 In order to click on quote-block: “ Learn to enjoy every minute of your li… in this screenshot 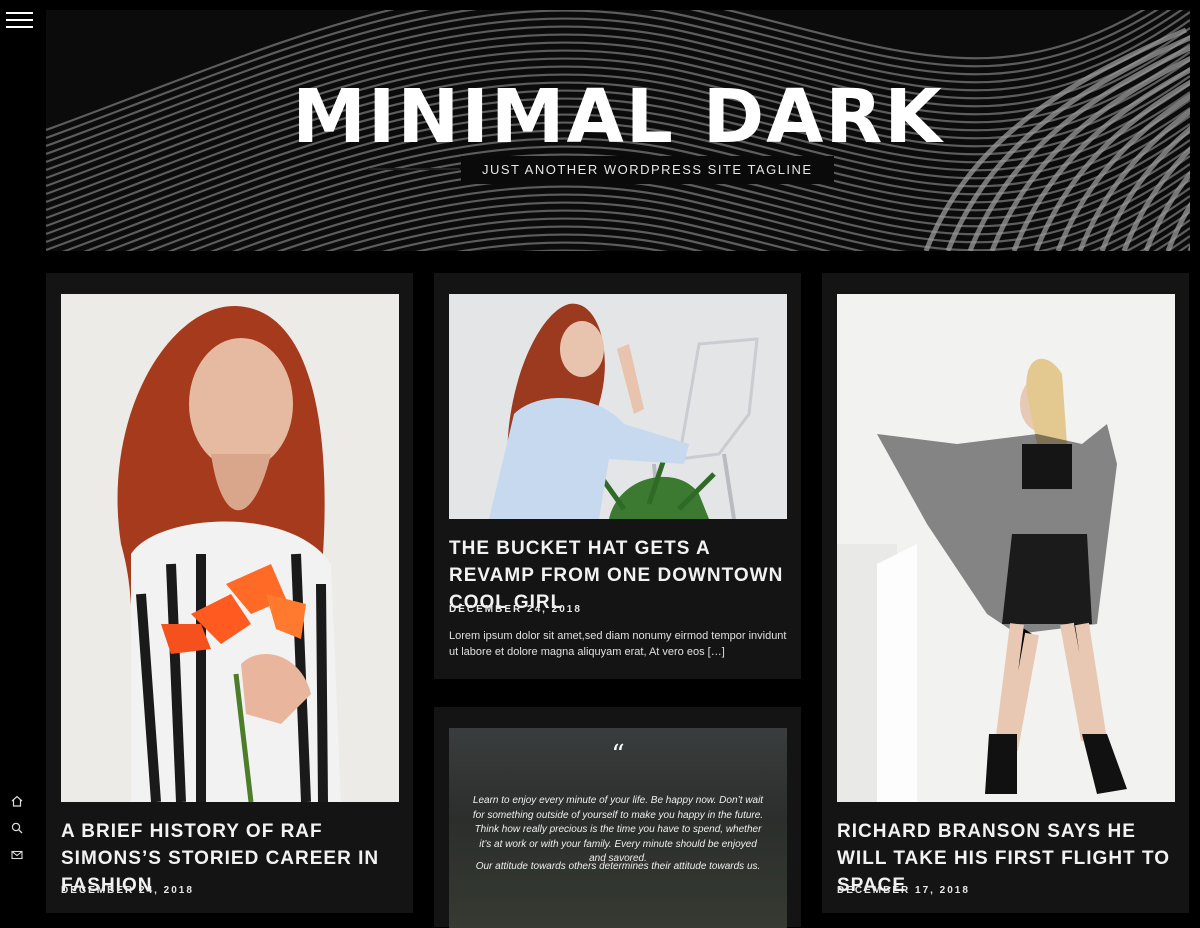, I will do `click(618, 828)`.